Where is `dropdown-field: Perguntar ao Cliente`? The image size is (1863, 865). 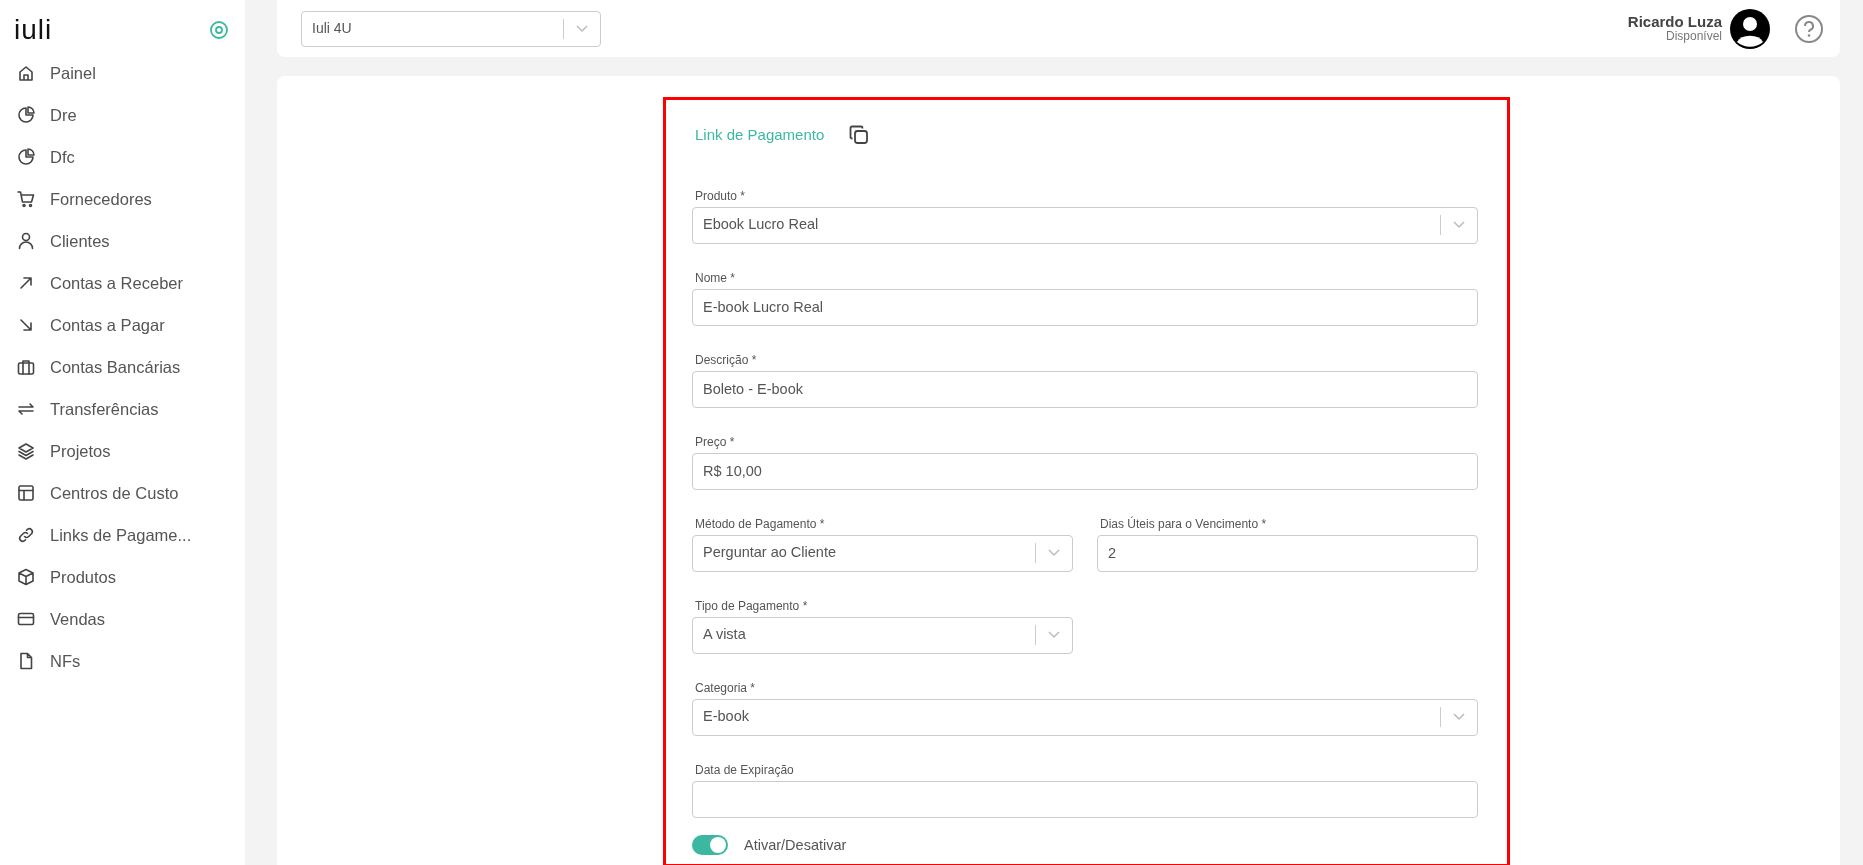
dropdown-field: Perguntar ao Cliente is located at coordinates (882, 553).